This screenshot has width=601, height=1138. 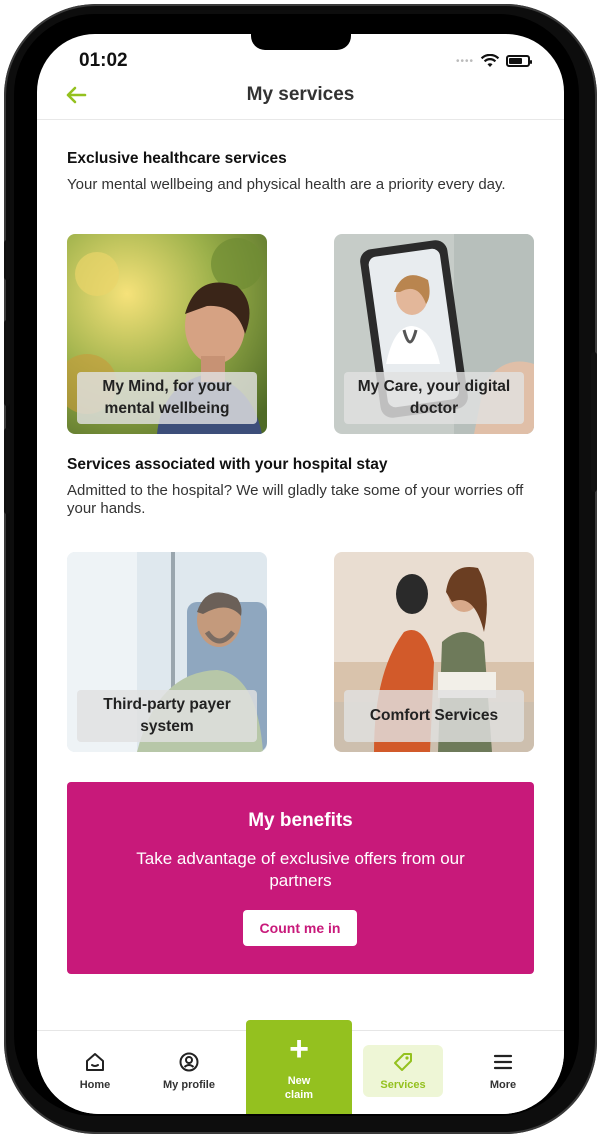 What do you see at coordinates (167, 334) in the screenshot?
I see `card-my-mind: My Mind, for your mental wellbeing` at bounding box center [167, 334].